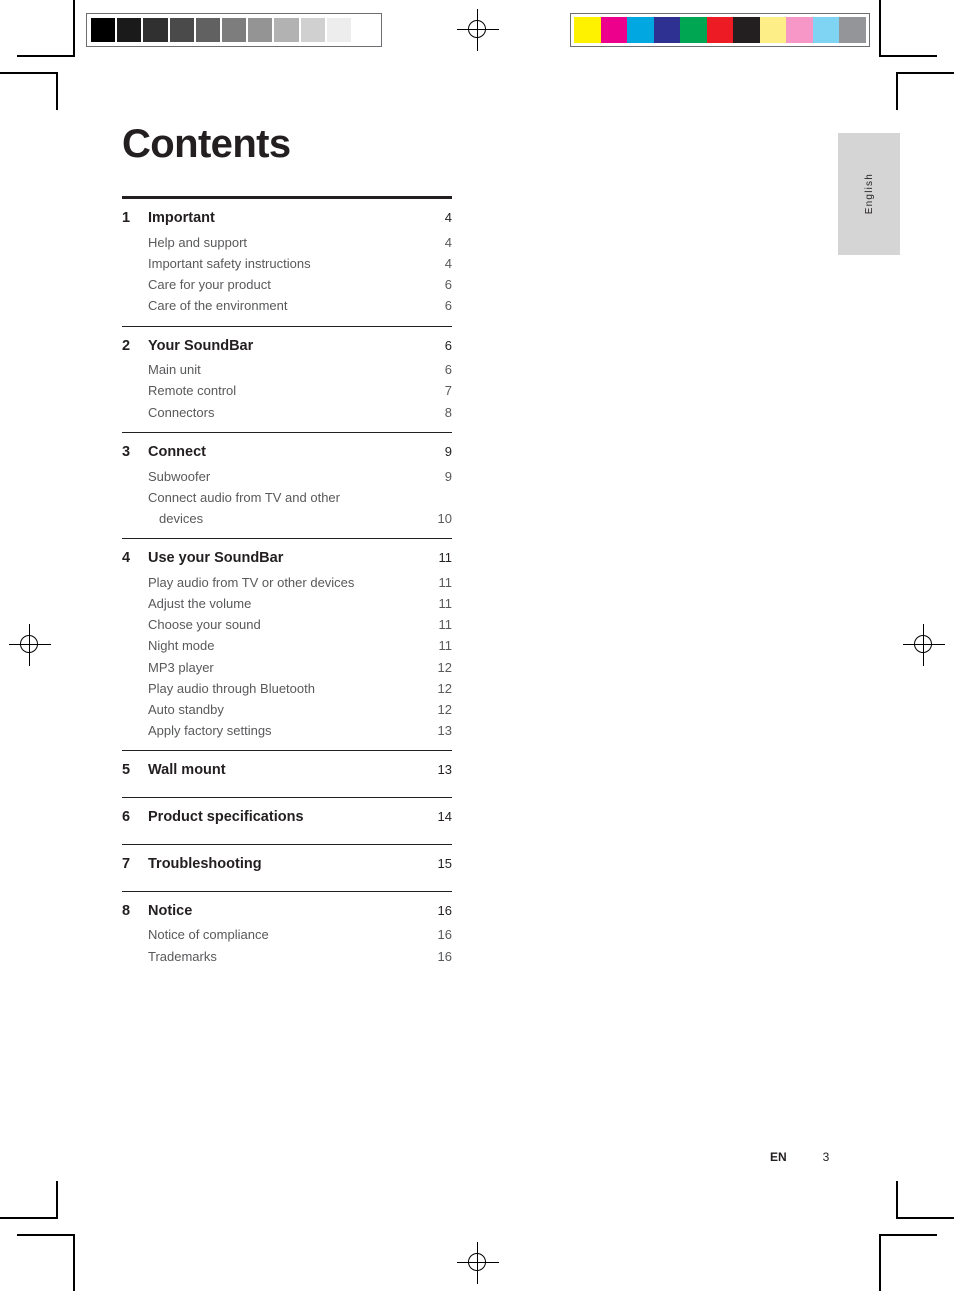 The height and width of the screenshot is (1291, 954). I want to click on page-title: Contents, so click(206, 144).